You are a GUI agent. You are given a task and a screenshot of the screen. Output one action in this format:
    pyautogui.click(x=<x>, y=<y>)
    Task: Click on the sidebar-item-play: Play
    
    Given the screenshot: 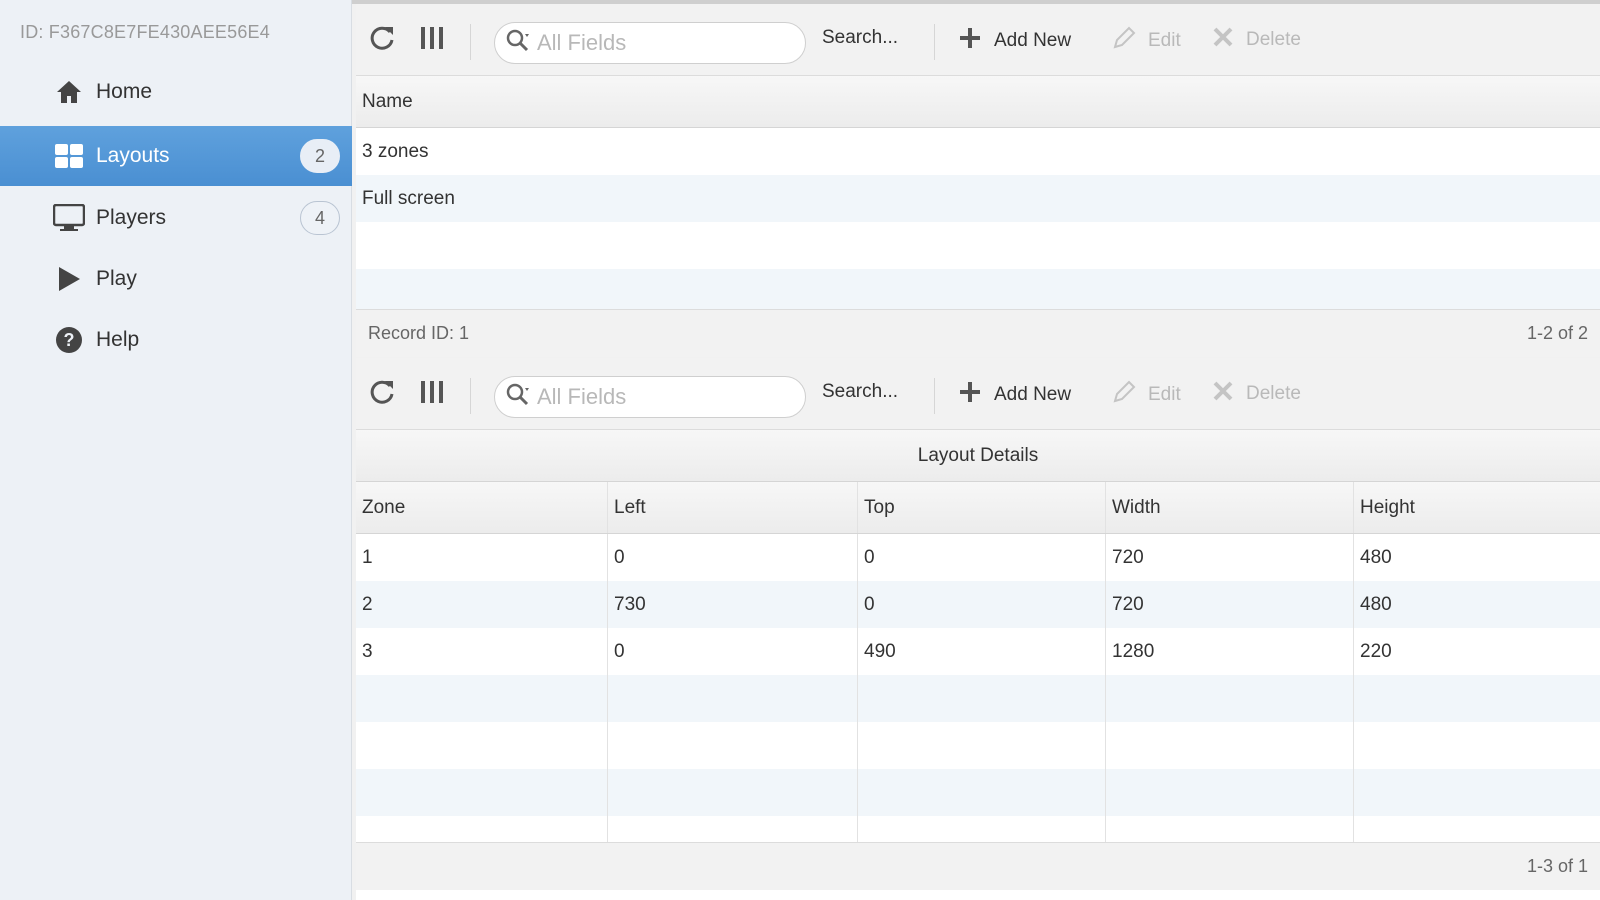 What is the action you would take?
    pyautogui.click(x=176, y=279)
    